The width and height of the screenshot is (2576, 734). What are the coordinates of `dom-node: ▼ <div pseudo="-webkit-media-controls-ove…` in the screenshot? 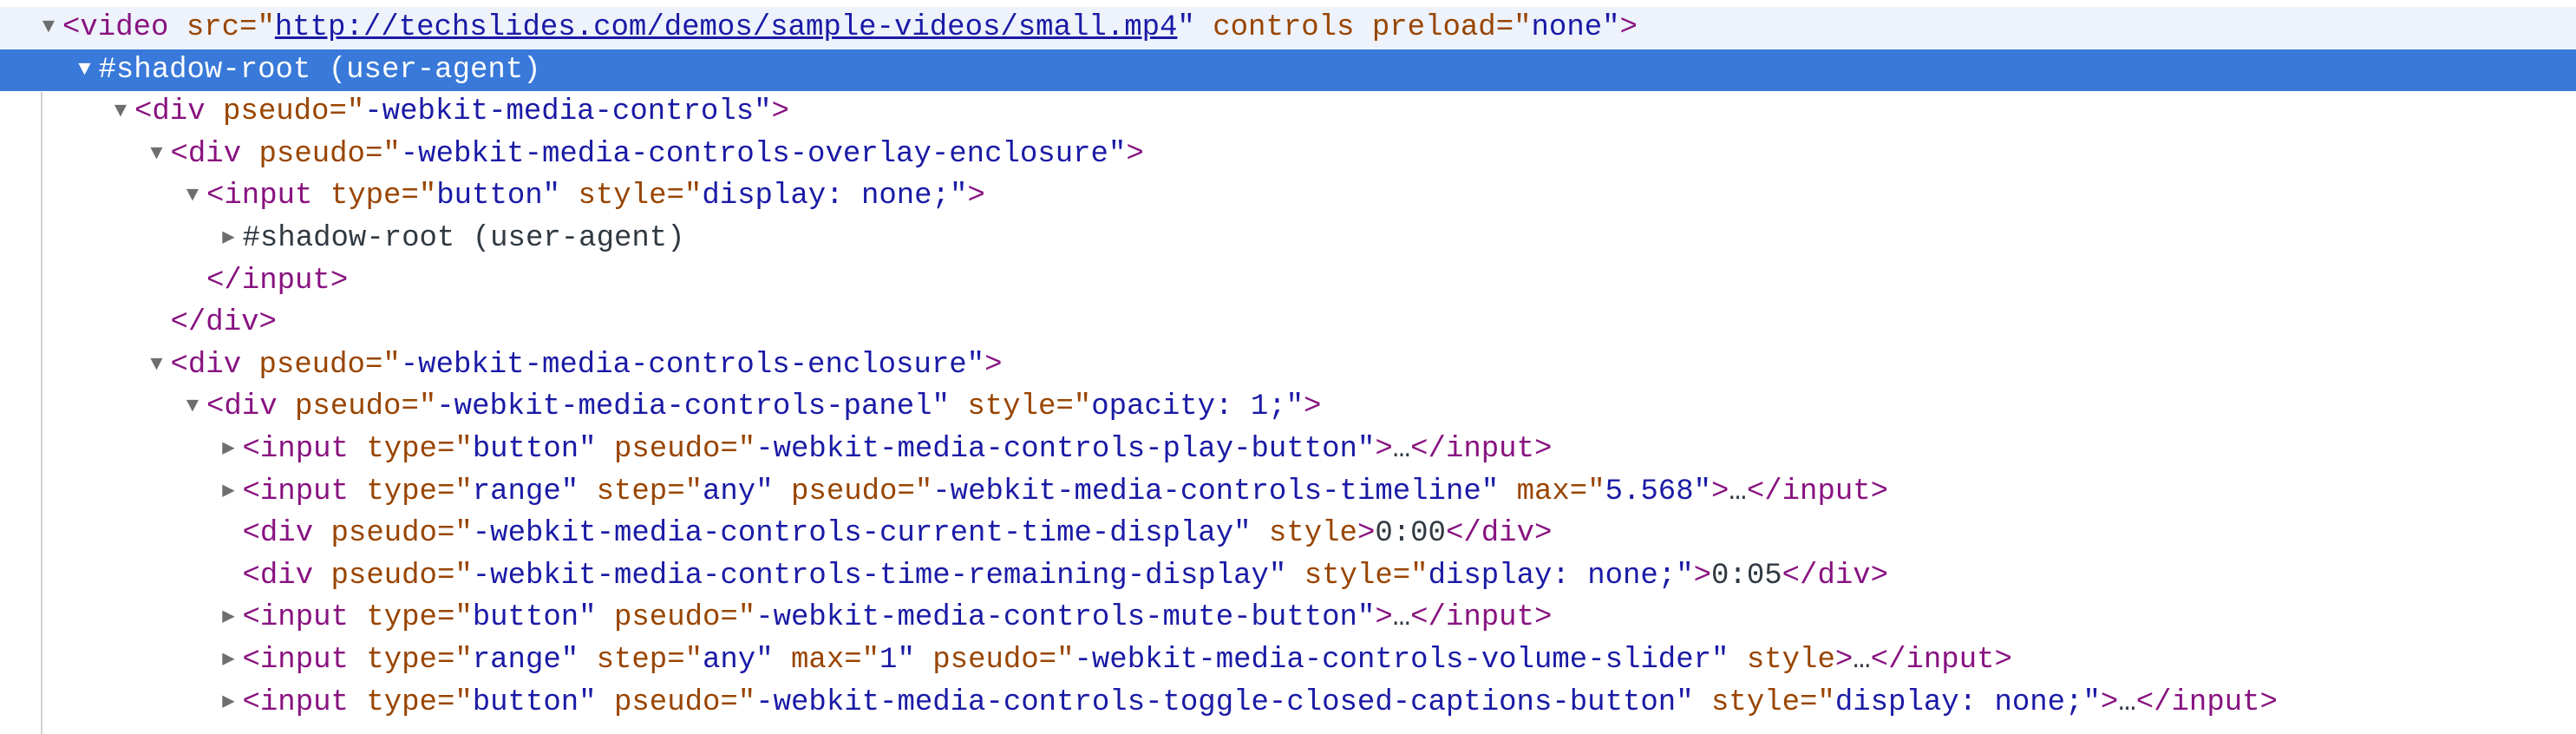 It's located at (1288, 155).